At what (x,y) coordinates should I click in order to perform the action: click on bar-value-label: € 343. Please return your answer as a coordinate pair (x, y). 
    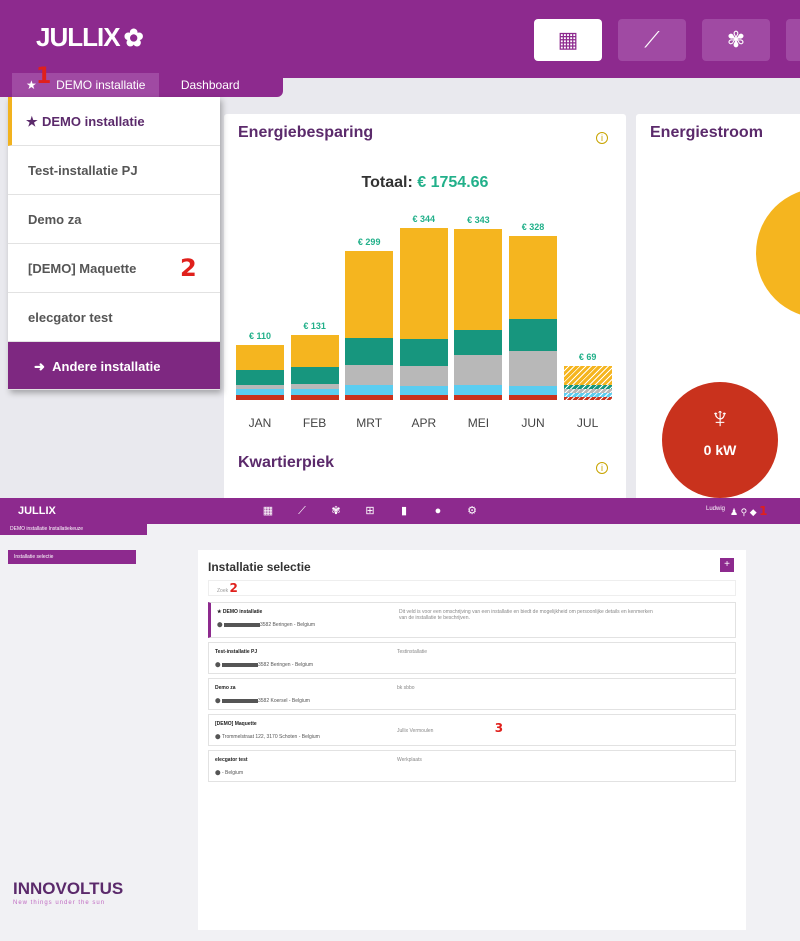
    Looking at the image, I should click on (478, 219).